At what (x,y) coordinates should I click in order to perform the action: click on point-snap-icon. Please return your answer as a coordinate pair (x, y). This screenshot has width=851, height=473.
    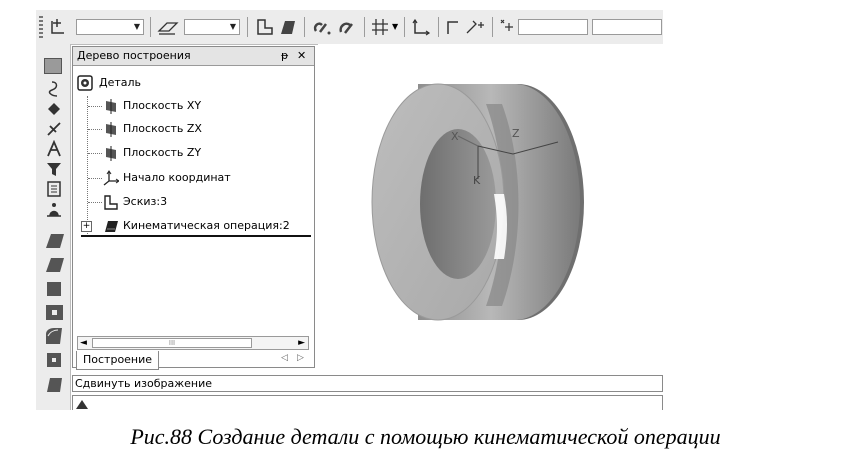
    Looking at the image, I should click on (59, 27).